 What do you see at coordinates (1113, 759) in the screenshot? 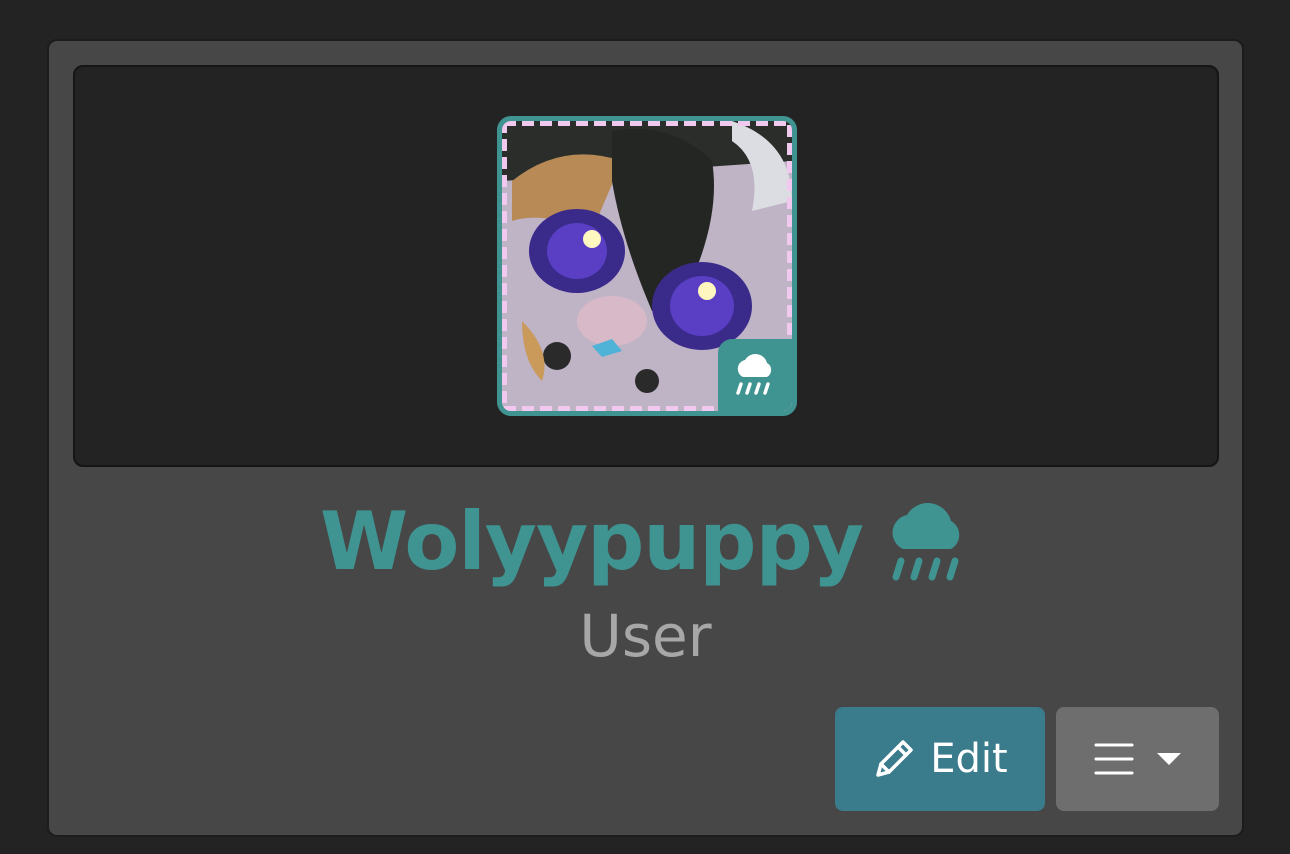
I see `hamburger-icon` at bounding box center [1113, 759].